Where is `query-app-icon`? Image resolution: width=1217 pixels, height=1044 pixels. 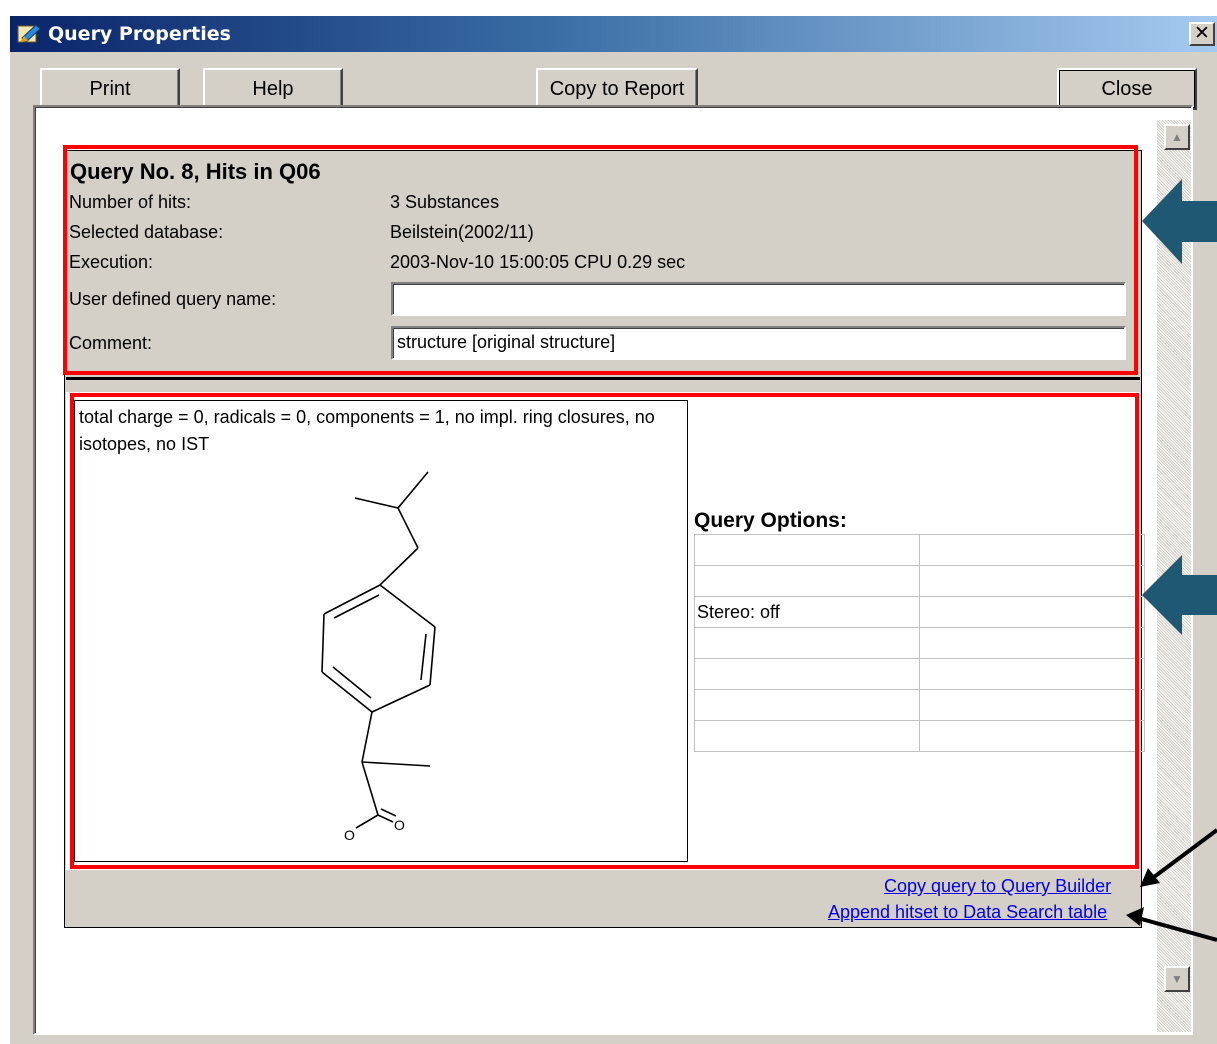
query-app-icon is located at coordinates (29, 33).